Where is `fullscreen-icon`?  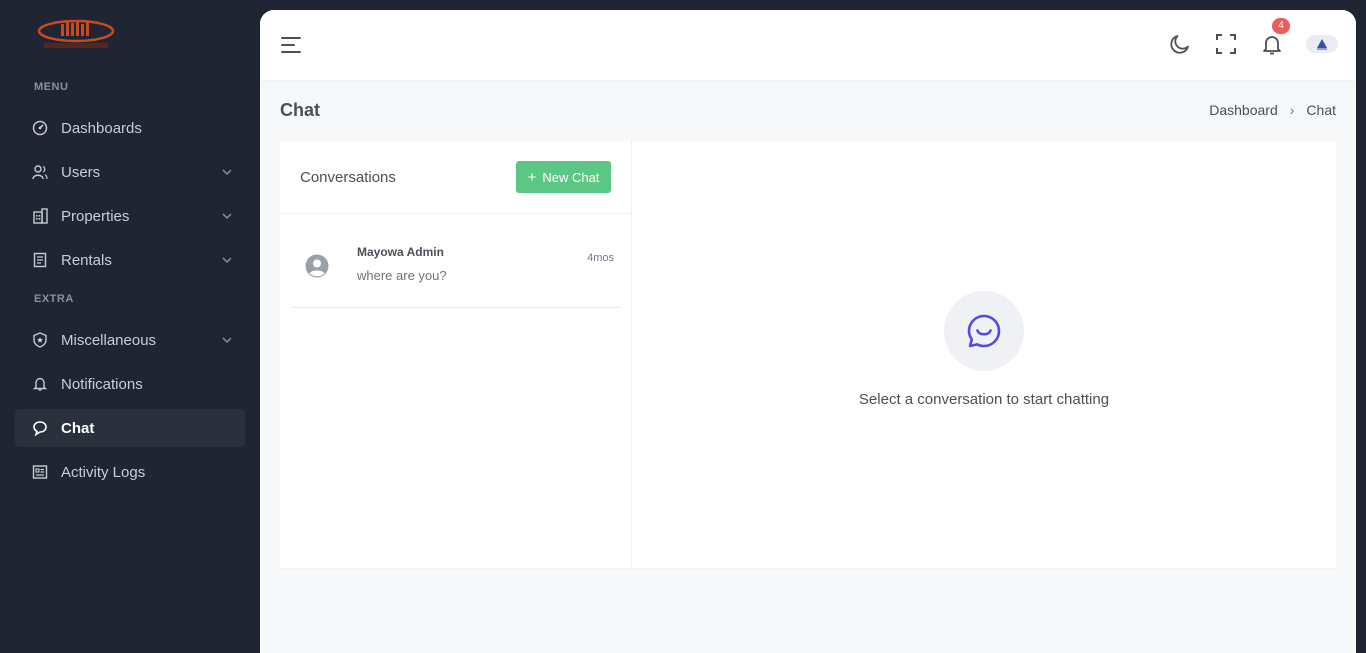 fullscreen-icon is located at coordinates (1226, 44).